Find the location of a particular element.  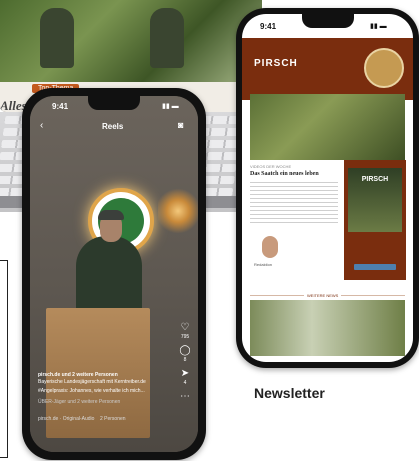

reel-bottom-bar: pirsch.de · Original-Audio 2 Personen is located at coordinates (113, 419).